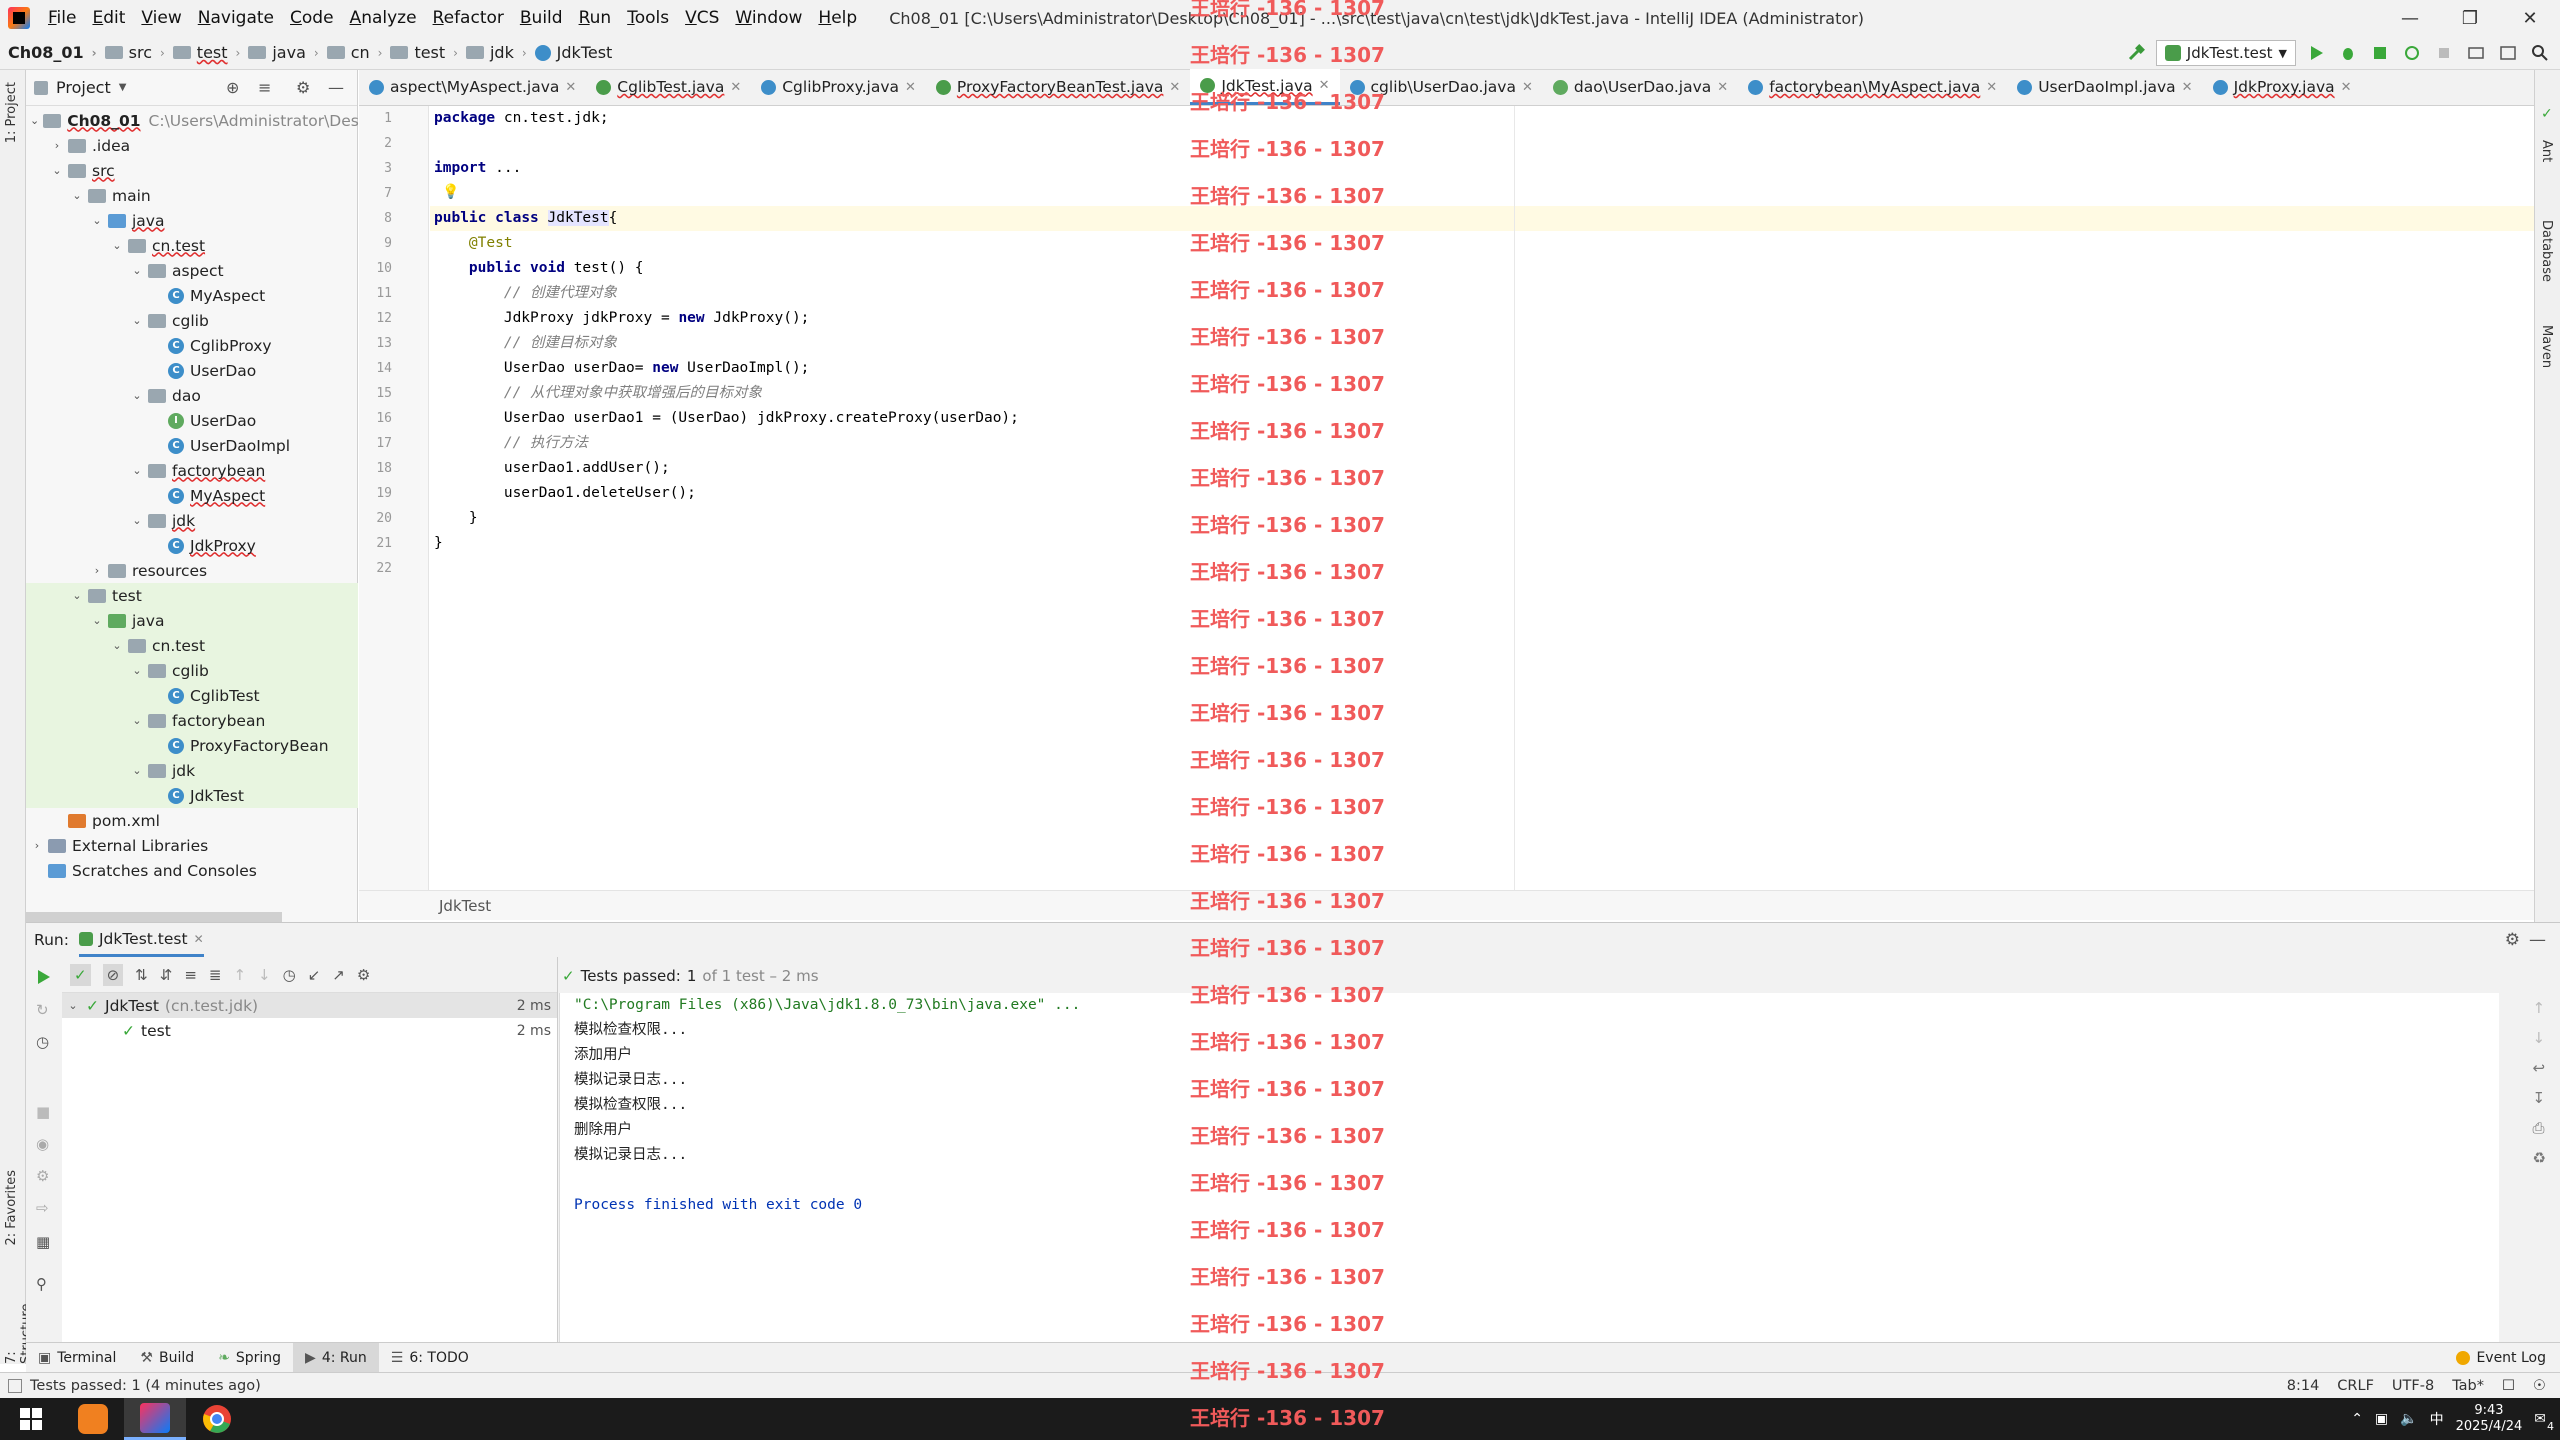 The height and width of the screenshot is (1440, 2560). What do you see at coordinates (2282, 87) in the screenshot?
I see `editor-tab: JdkProxy.java ✕` at bounding box center [2282, 87].